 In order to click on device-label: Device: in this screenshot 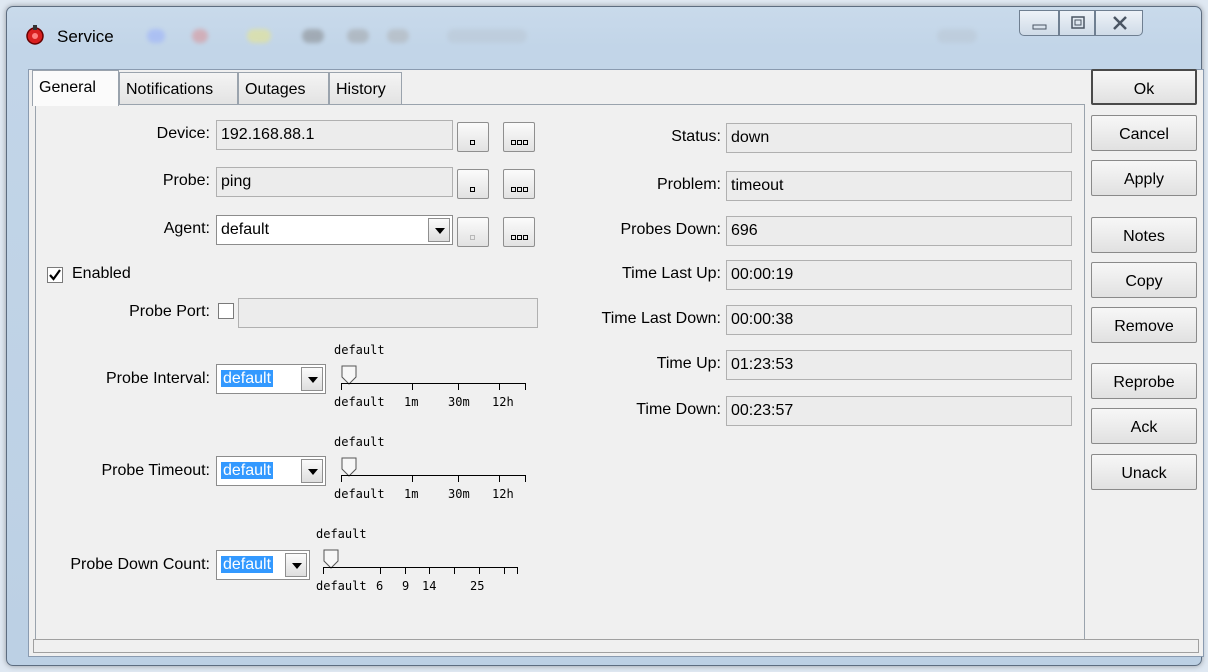, I will do `click(183, 133)`.